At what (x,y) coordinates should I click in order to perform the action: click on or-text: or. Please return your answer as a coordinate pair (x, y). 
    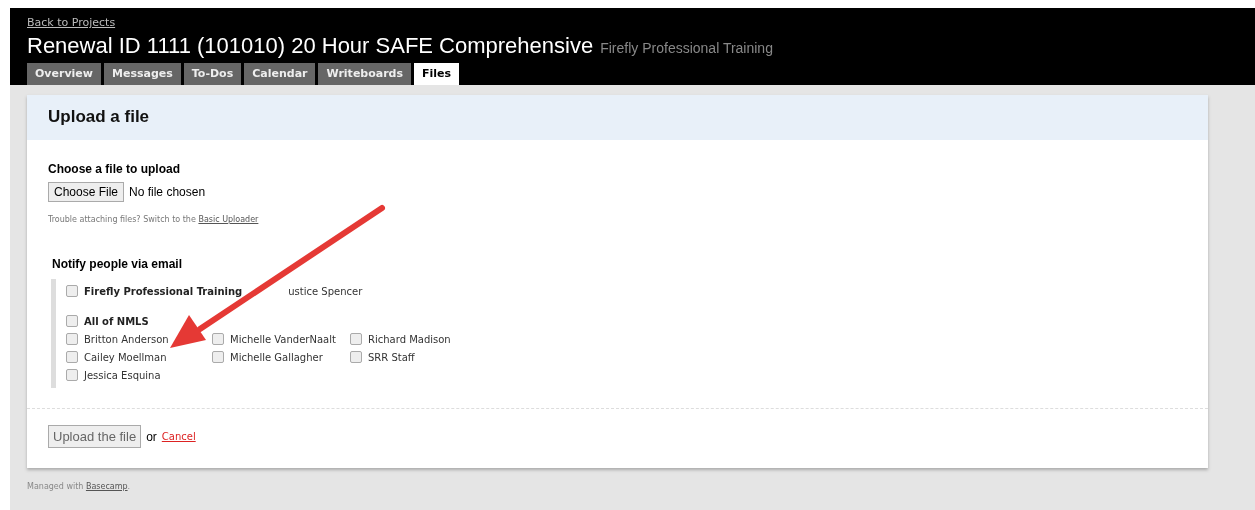
    Looking at the image, I should click on (151, 436).